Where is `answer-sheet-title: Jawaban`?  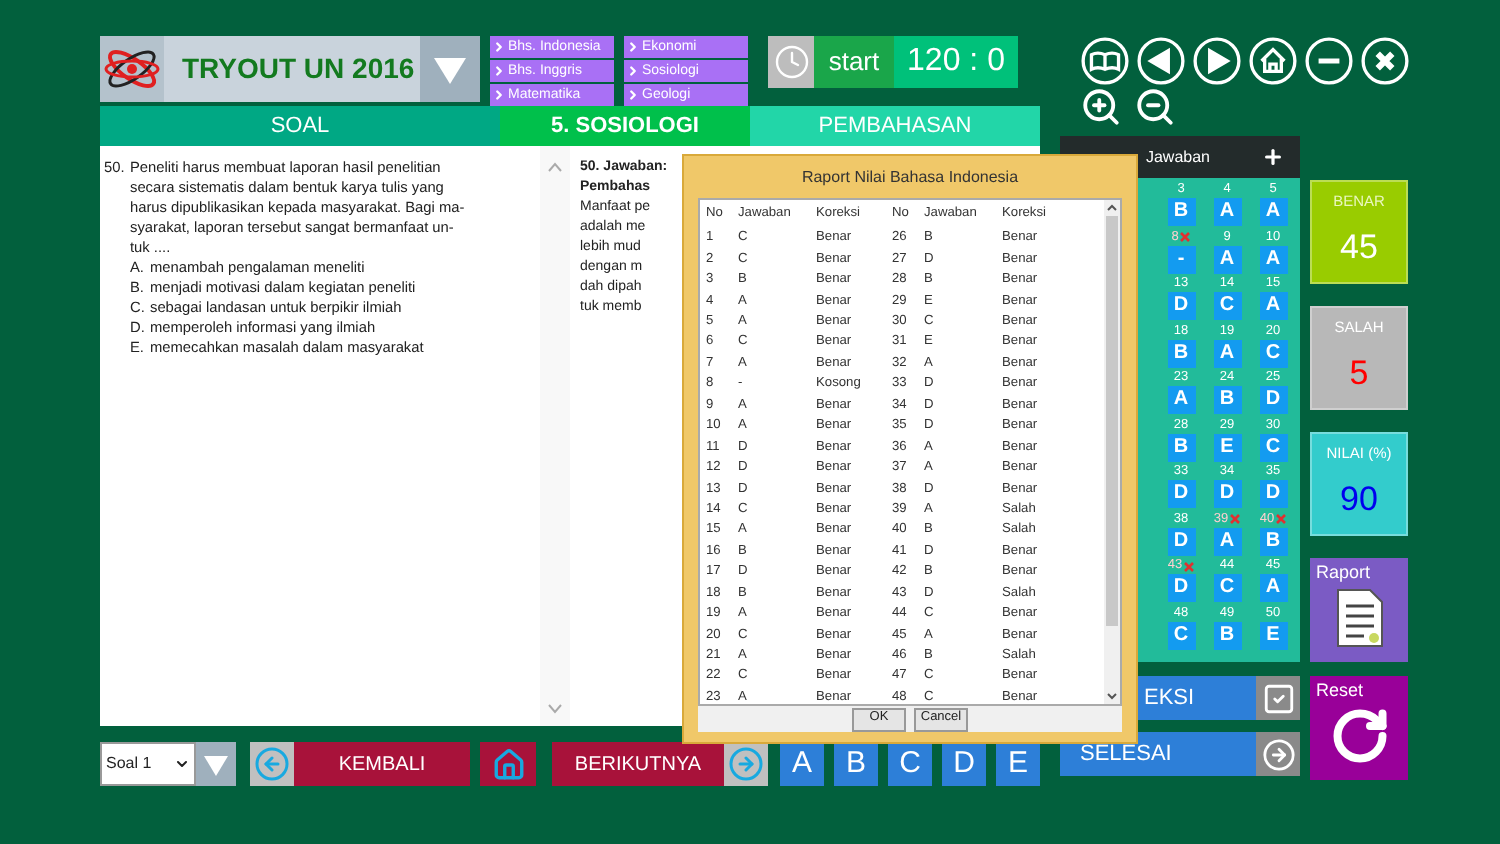 answer-sheet-title: Jawaban is located at coordinates (1177, 157).